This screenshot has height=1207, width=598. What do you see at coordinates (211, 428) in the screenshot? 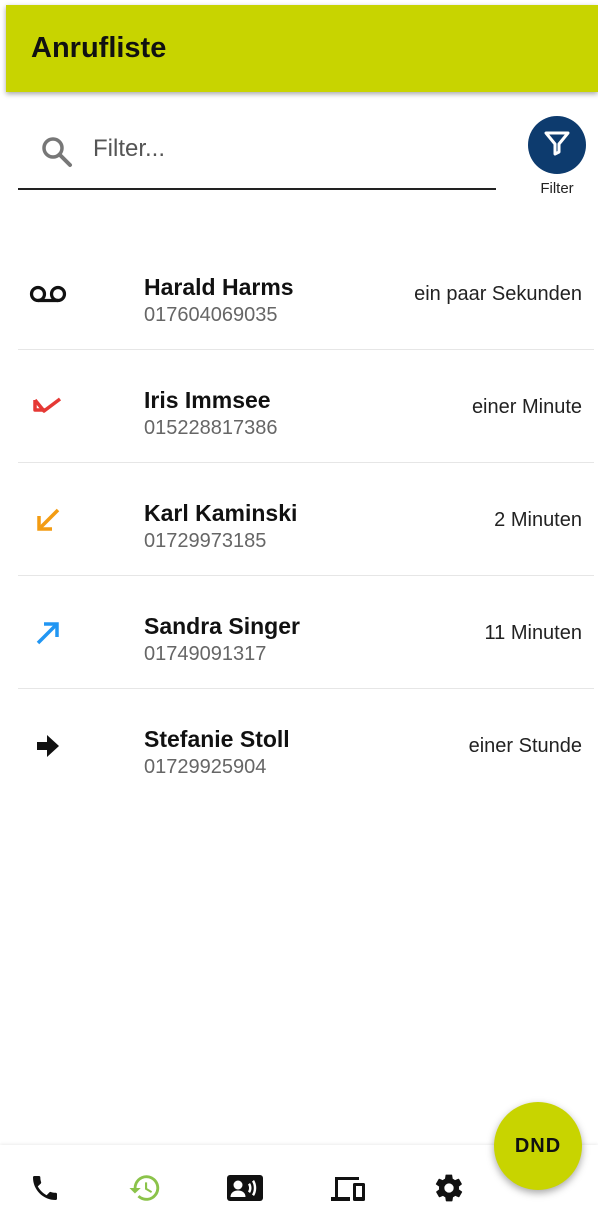
I see `caller-number: 015228817386` at bounding box center [211, 428].